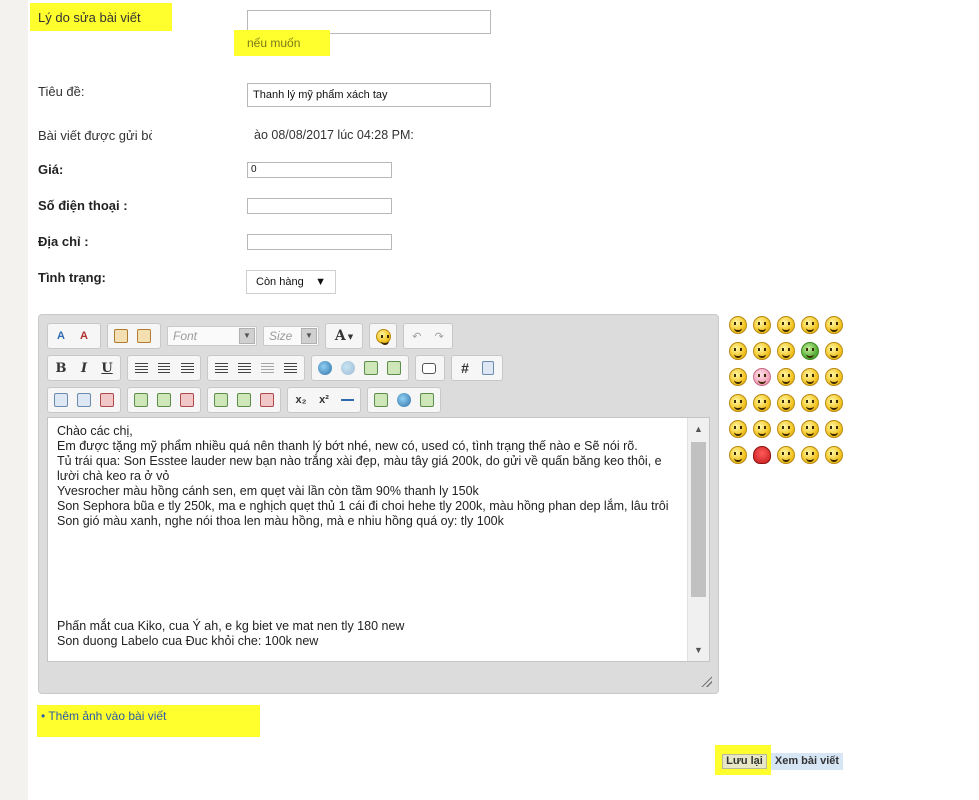 The width and height of the screenshot is (979, 800). Describe the element at coordinates (477, 368) in the screenshot. I see `toolbar-group-code: #` at that location.